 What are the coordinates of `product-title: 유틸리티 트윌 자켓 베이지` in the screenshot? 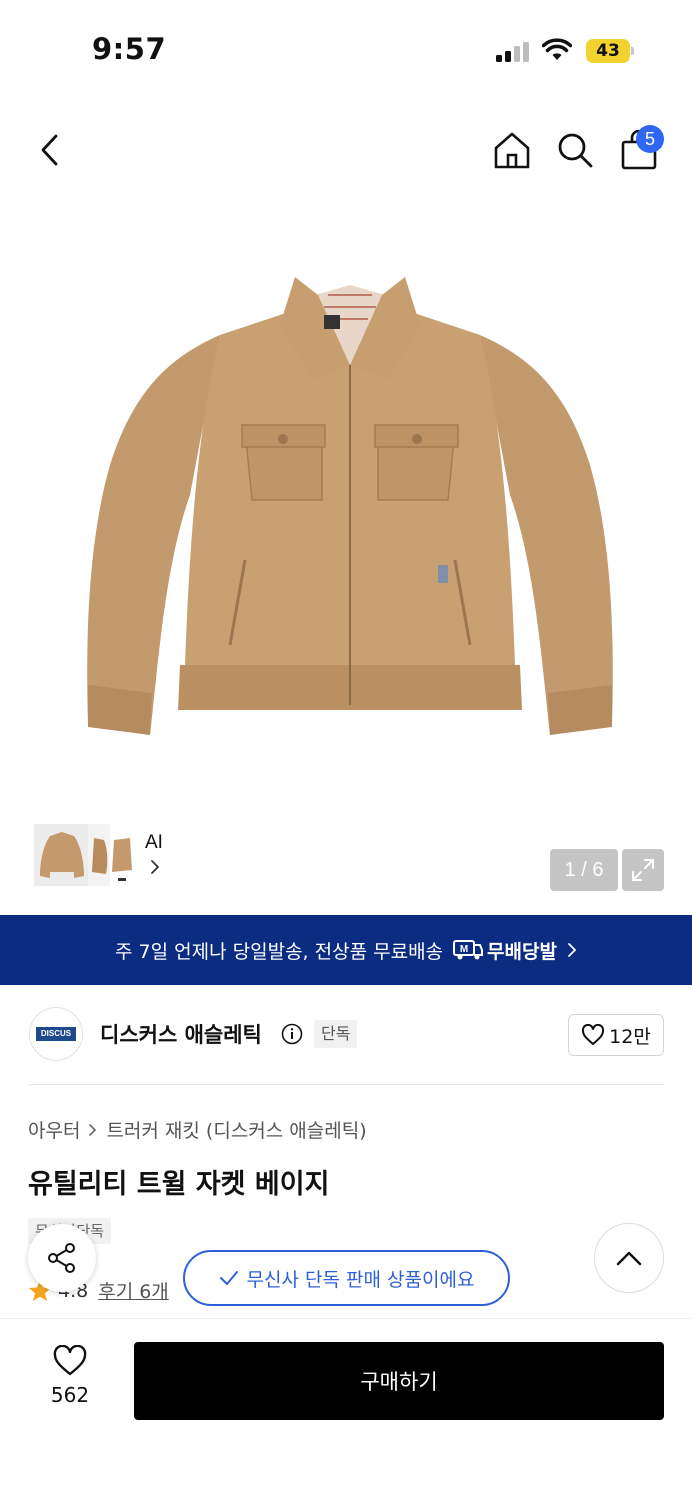 It's located at (179, 1184).